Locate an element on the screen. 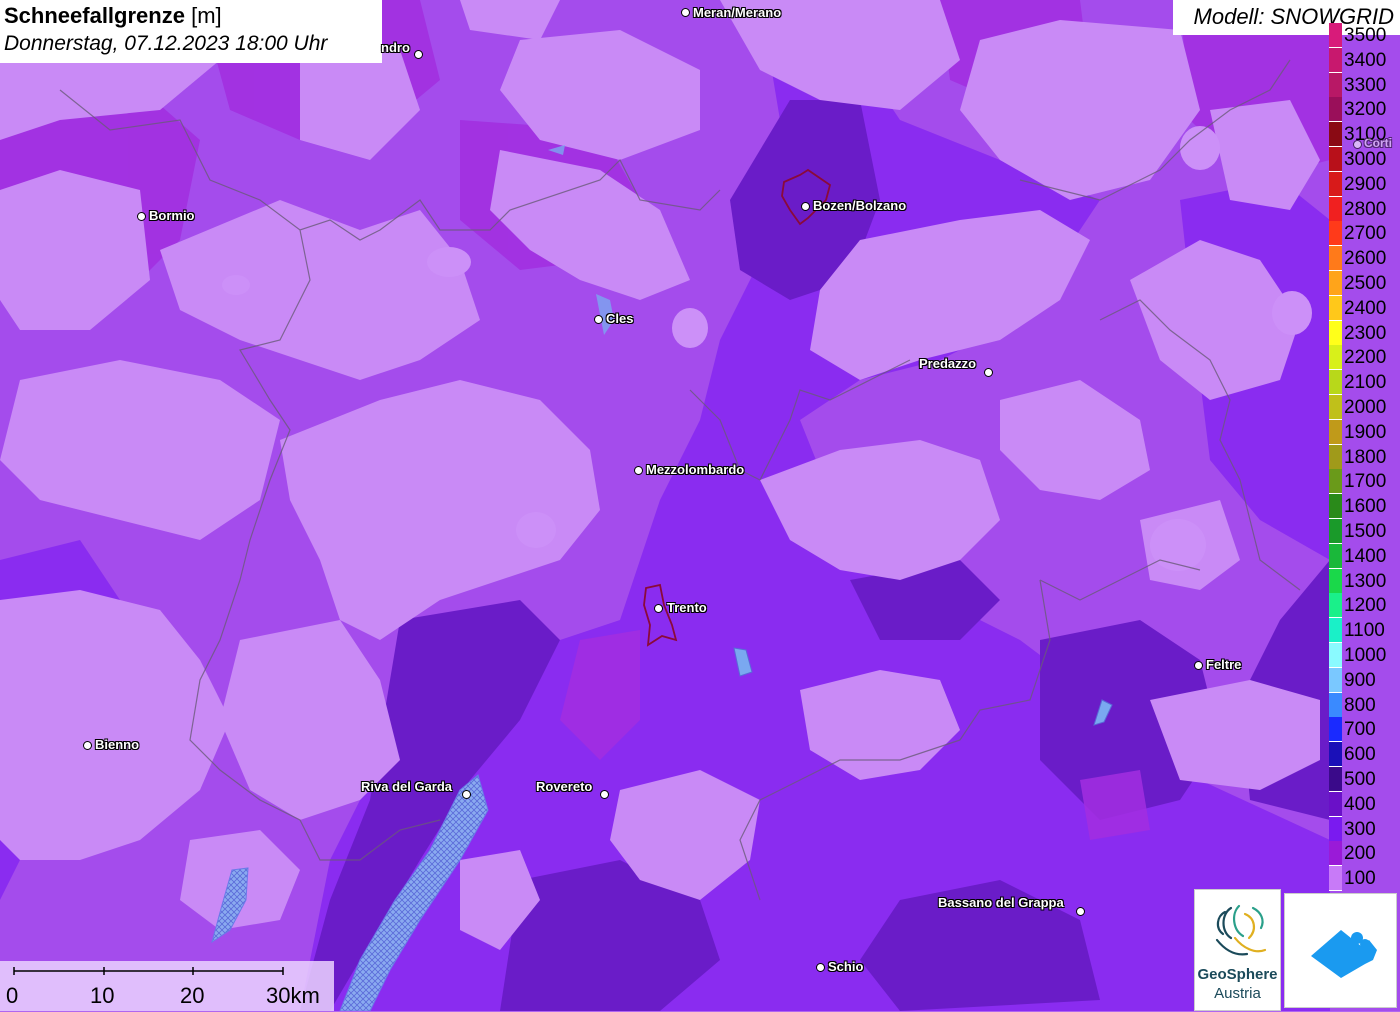 The width and height of the screenshot is (1400, 1012). city-label: Corti is located at coordinates (1378, 143).